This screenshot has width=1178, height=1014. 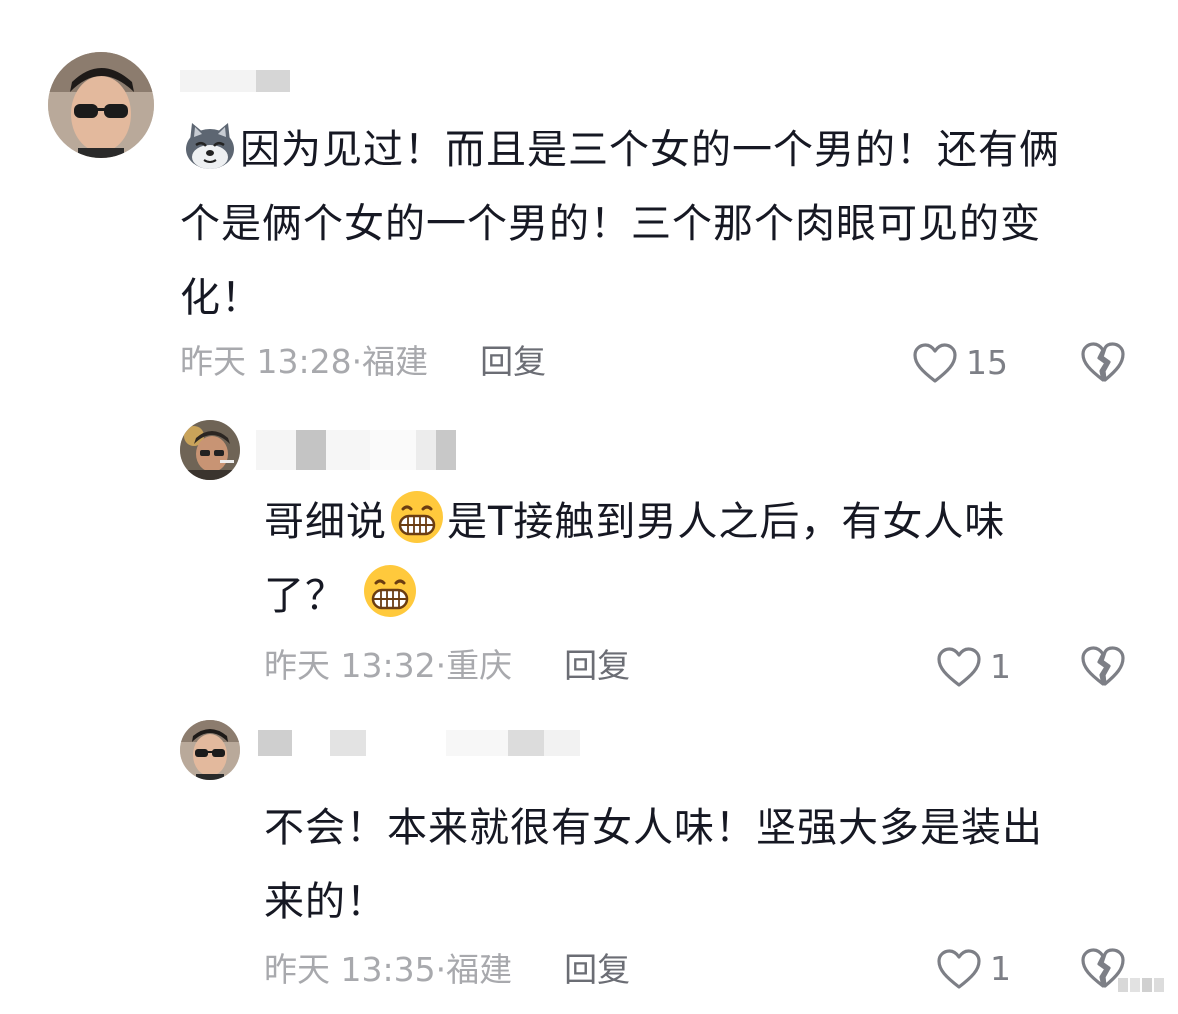 What do you see at coordinates (479, 665) in the screenshot?
I see `comment-location: 重庆` at bounding box center [479, 665].